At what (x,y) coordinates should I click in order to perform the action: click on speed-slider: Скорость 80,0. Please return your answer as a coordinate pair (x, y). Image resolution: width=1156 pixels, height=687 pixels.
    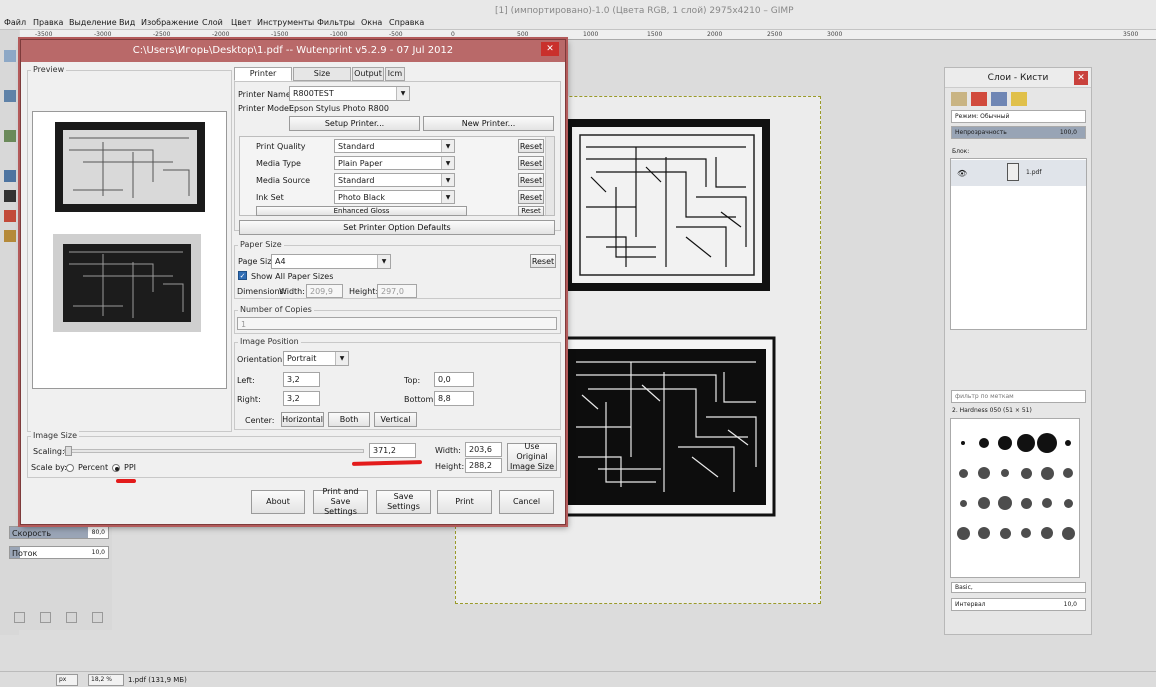
    Looking at the image, I should click on (59, 532).